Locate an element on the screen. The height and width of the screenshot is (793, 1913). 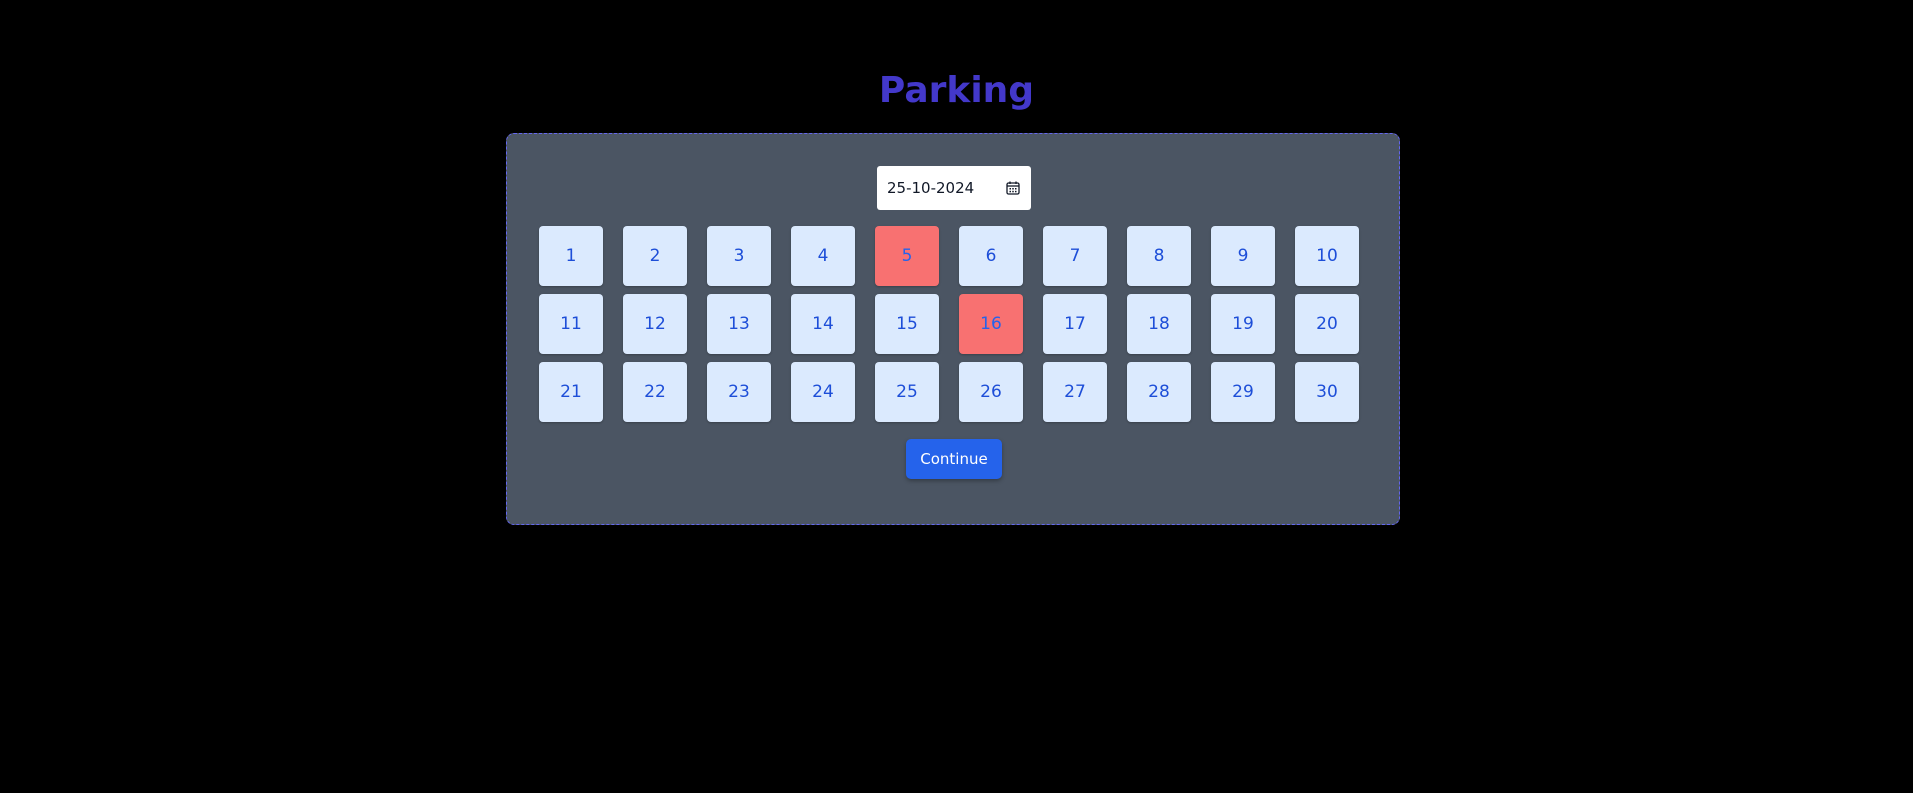
parking-slot: 7 is located at coordinates (1075, 256).